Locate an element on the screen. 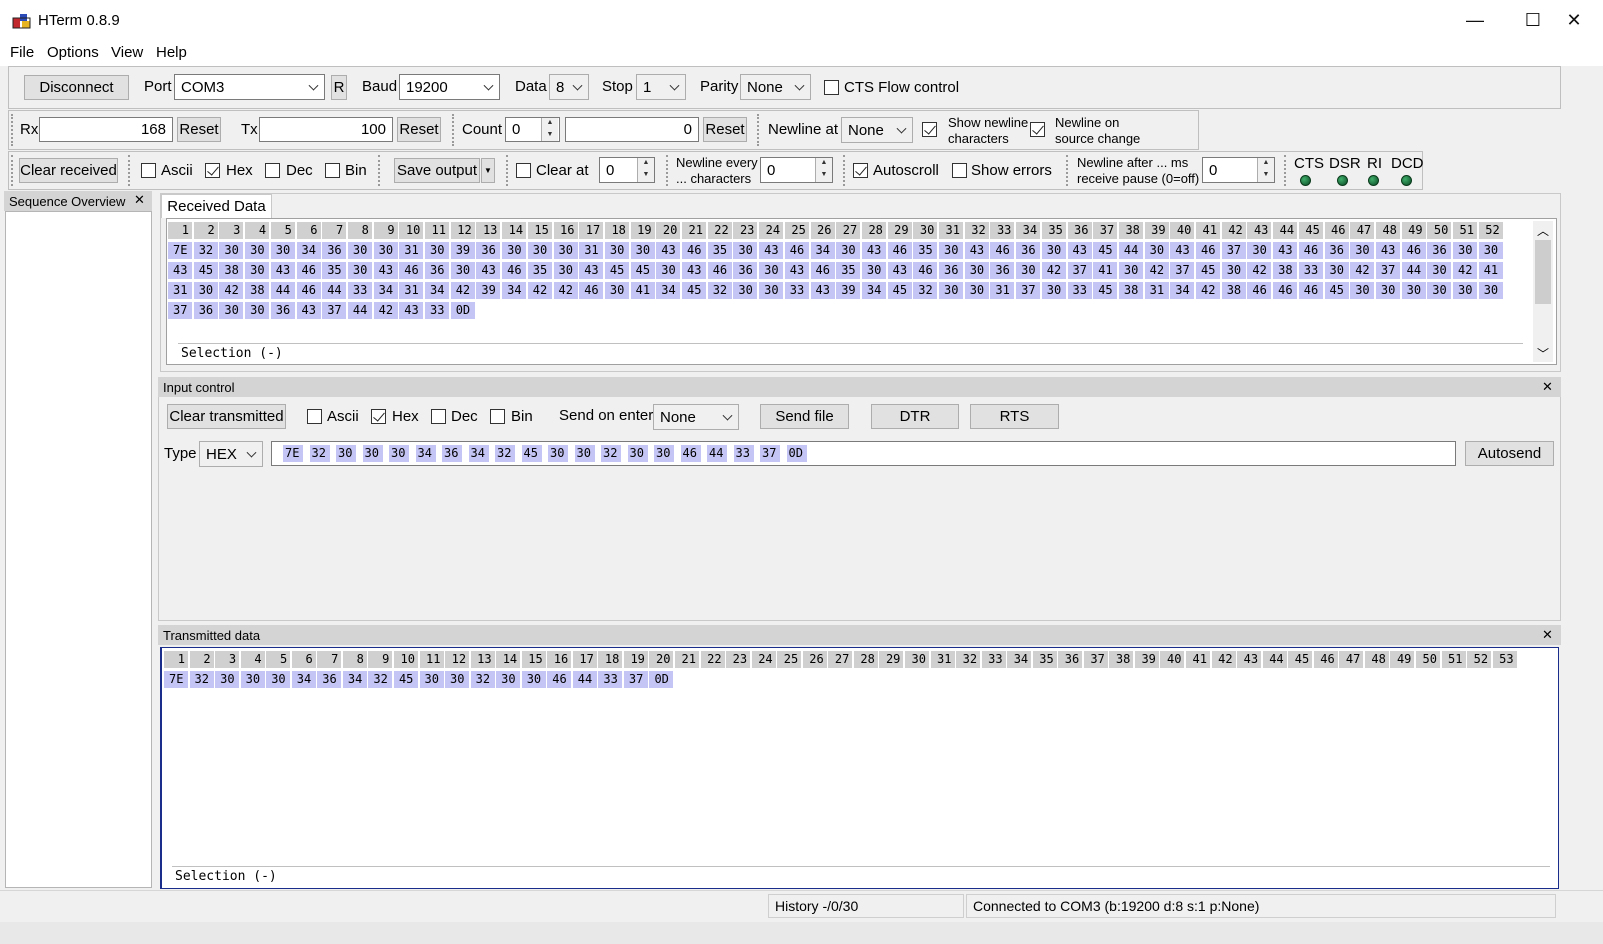  byte-cell: 44 is located at coordinates (584, 679).